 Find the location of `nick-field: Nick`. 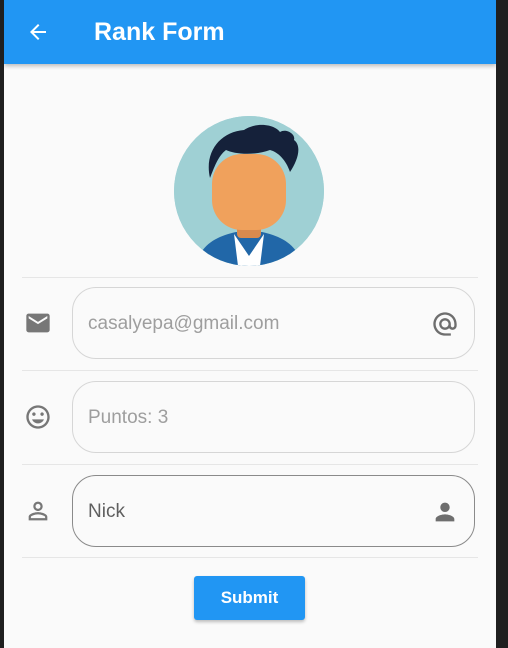

nick-field: Nick is located at coordinates (273, 511).